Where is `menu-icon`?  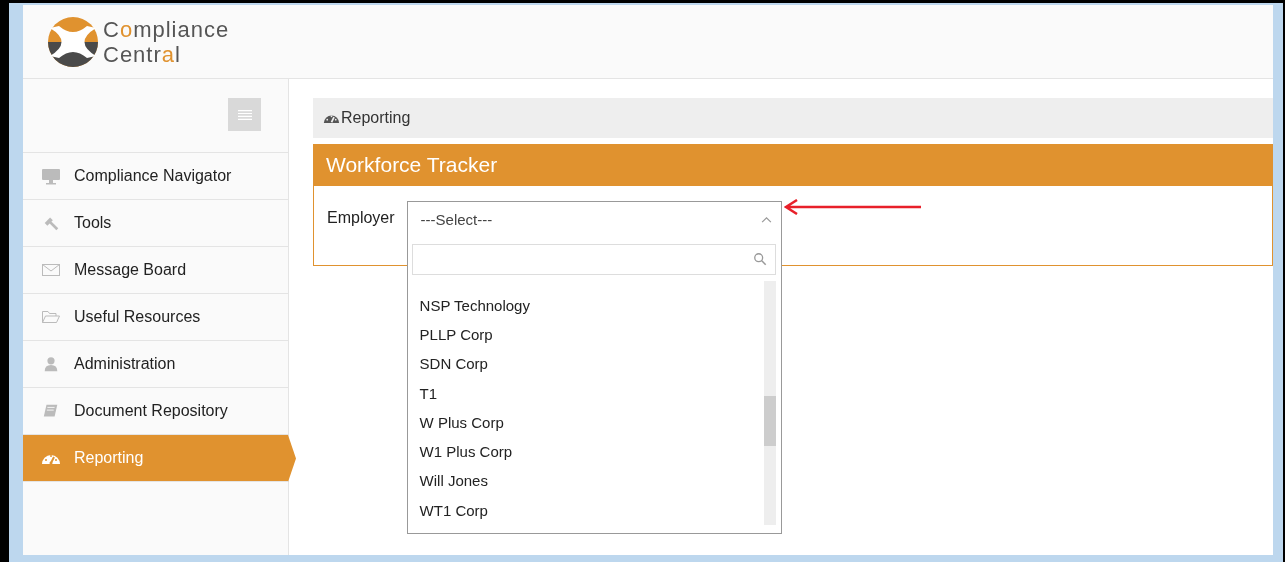
menu-icon is located at coordinates (244, 114).